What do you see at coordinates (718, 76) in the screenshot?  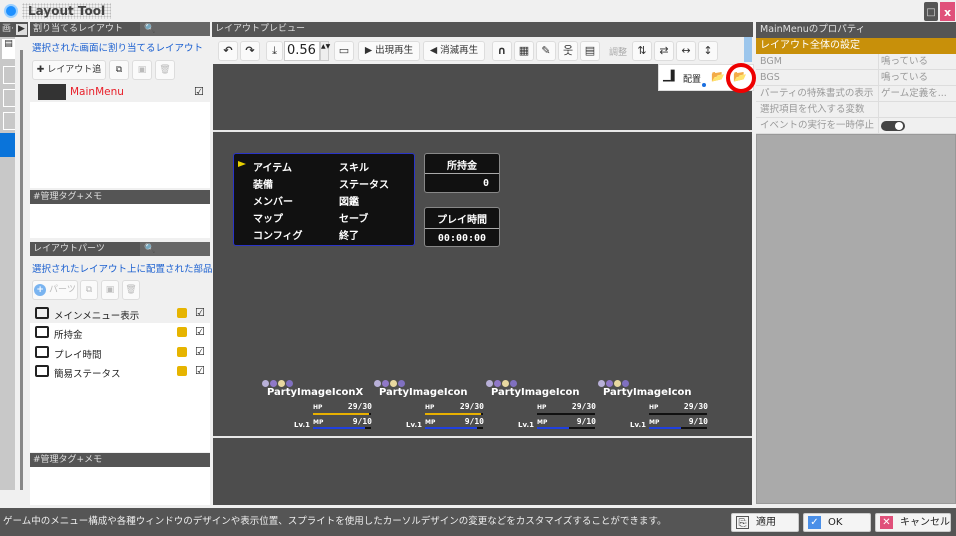 I see `import-folder-icon: 📂` at bounding box center [718, 76].